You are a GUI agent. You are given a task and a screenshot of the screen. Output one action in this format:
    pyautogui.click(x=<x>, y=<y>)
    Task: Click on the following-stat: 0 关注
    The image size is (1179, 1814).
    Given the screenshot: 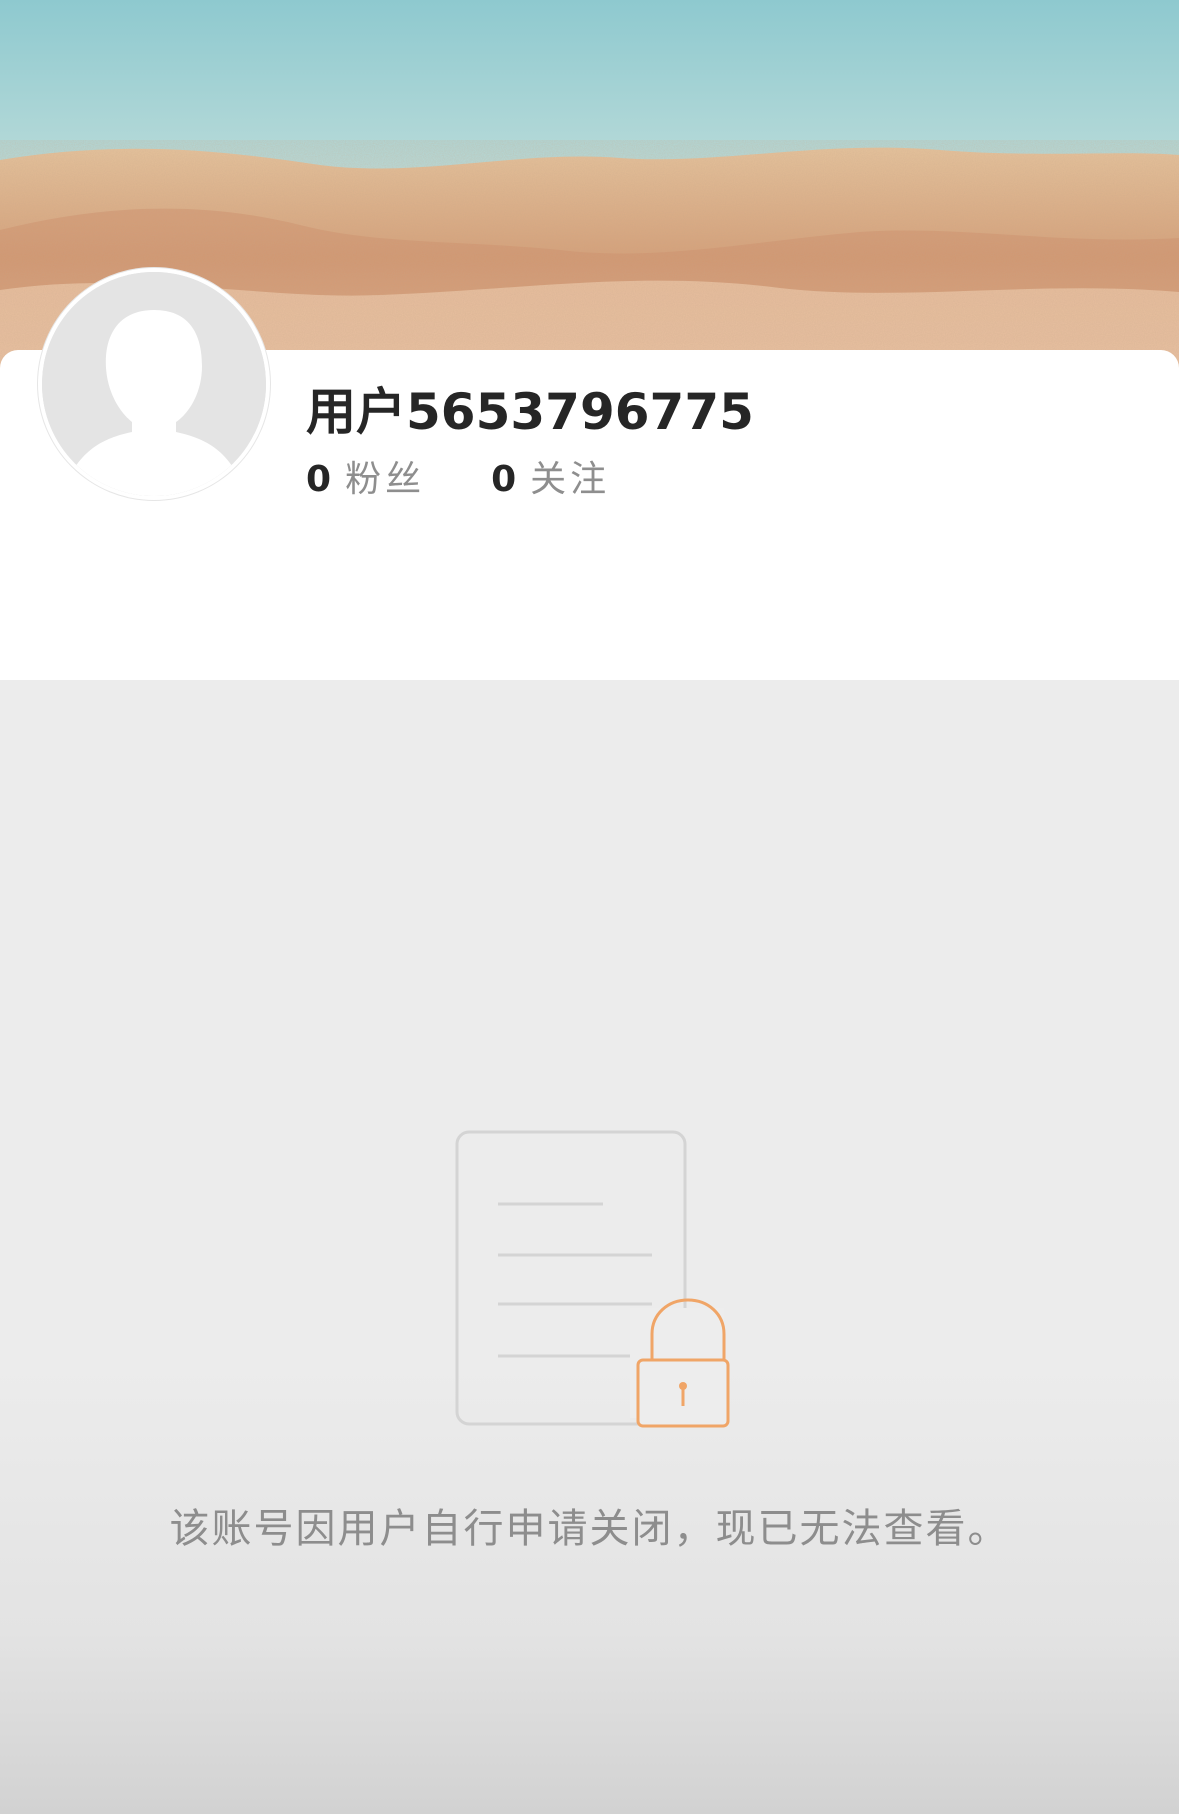 What is the action you would take?
    pyautogui.click(x=550, y=476)
    